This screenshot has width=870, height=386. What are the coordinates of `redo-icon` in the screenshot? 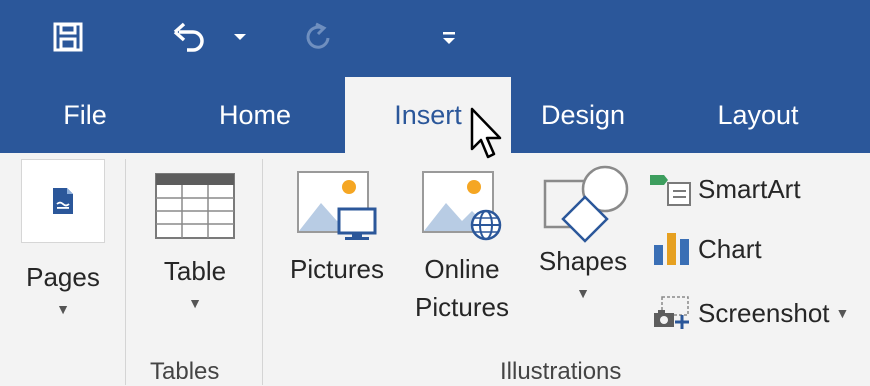 It's located at (318, 37).